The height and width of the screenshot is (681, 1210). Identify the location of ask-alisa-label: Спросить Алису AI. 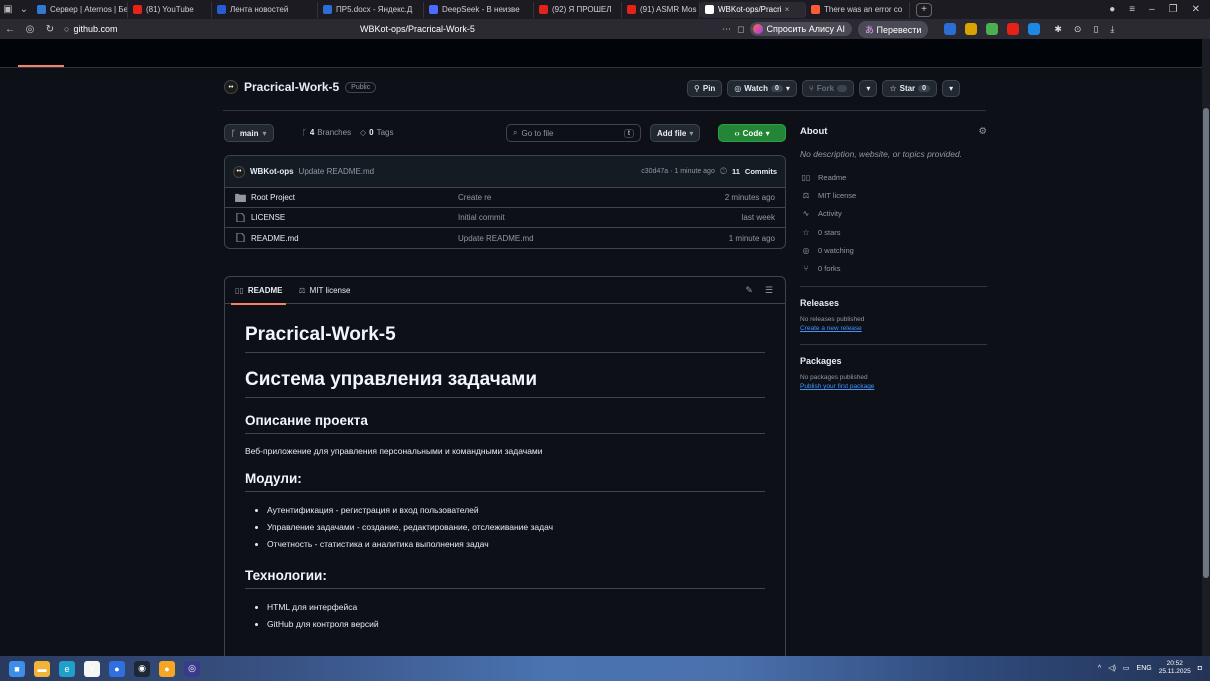
(805, 29).